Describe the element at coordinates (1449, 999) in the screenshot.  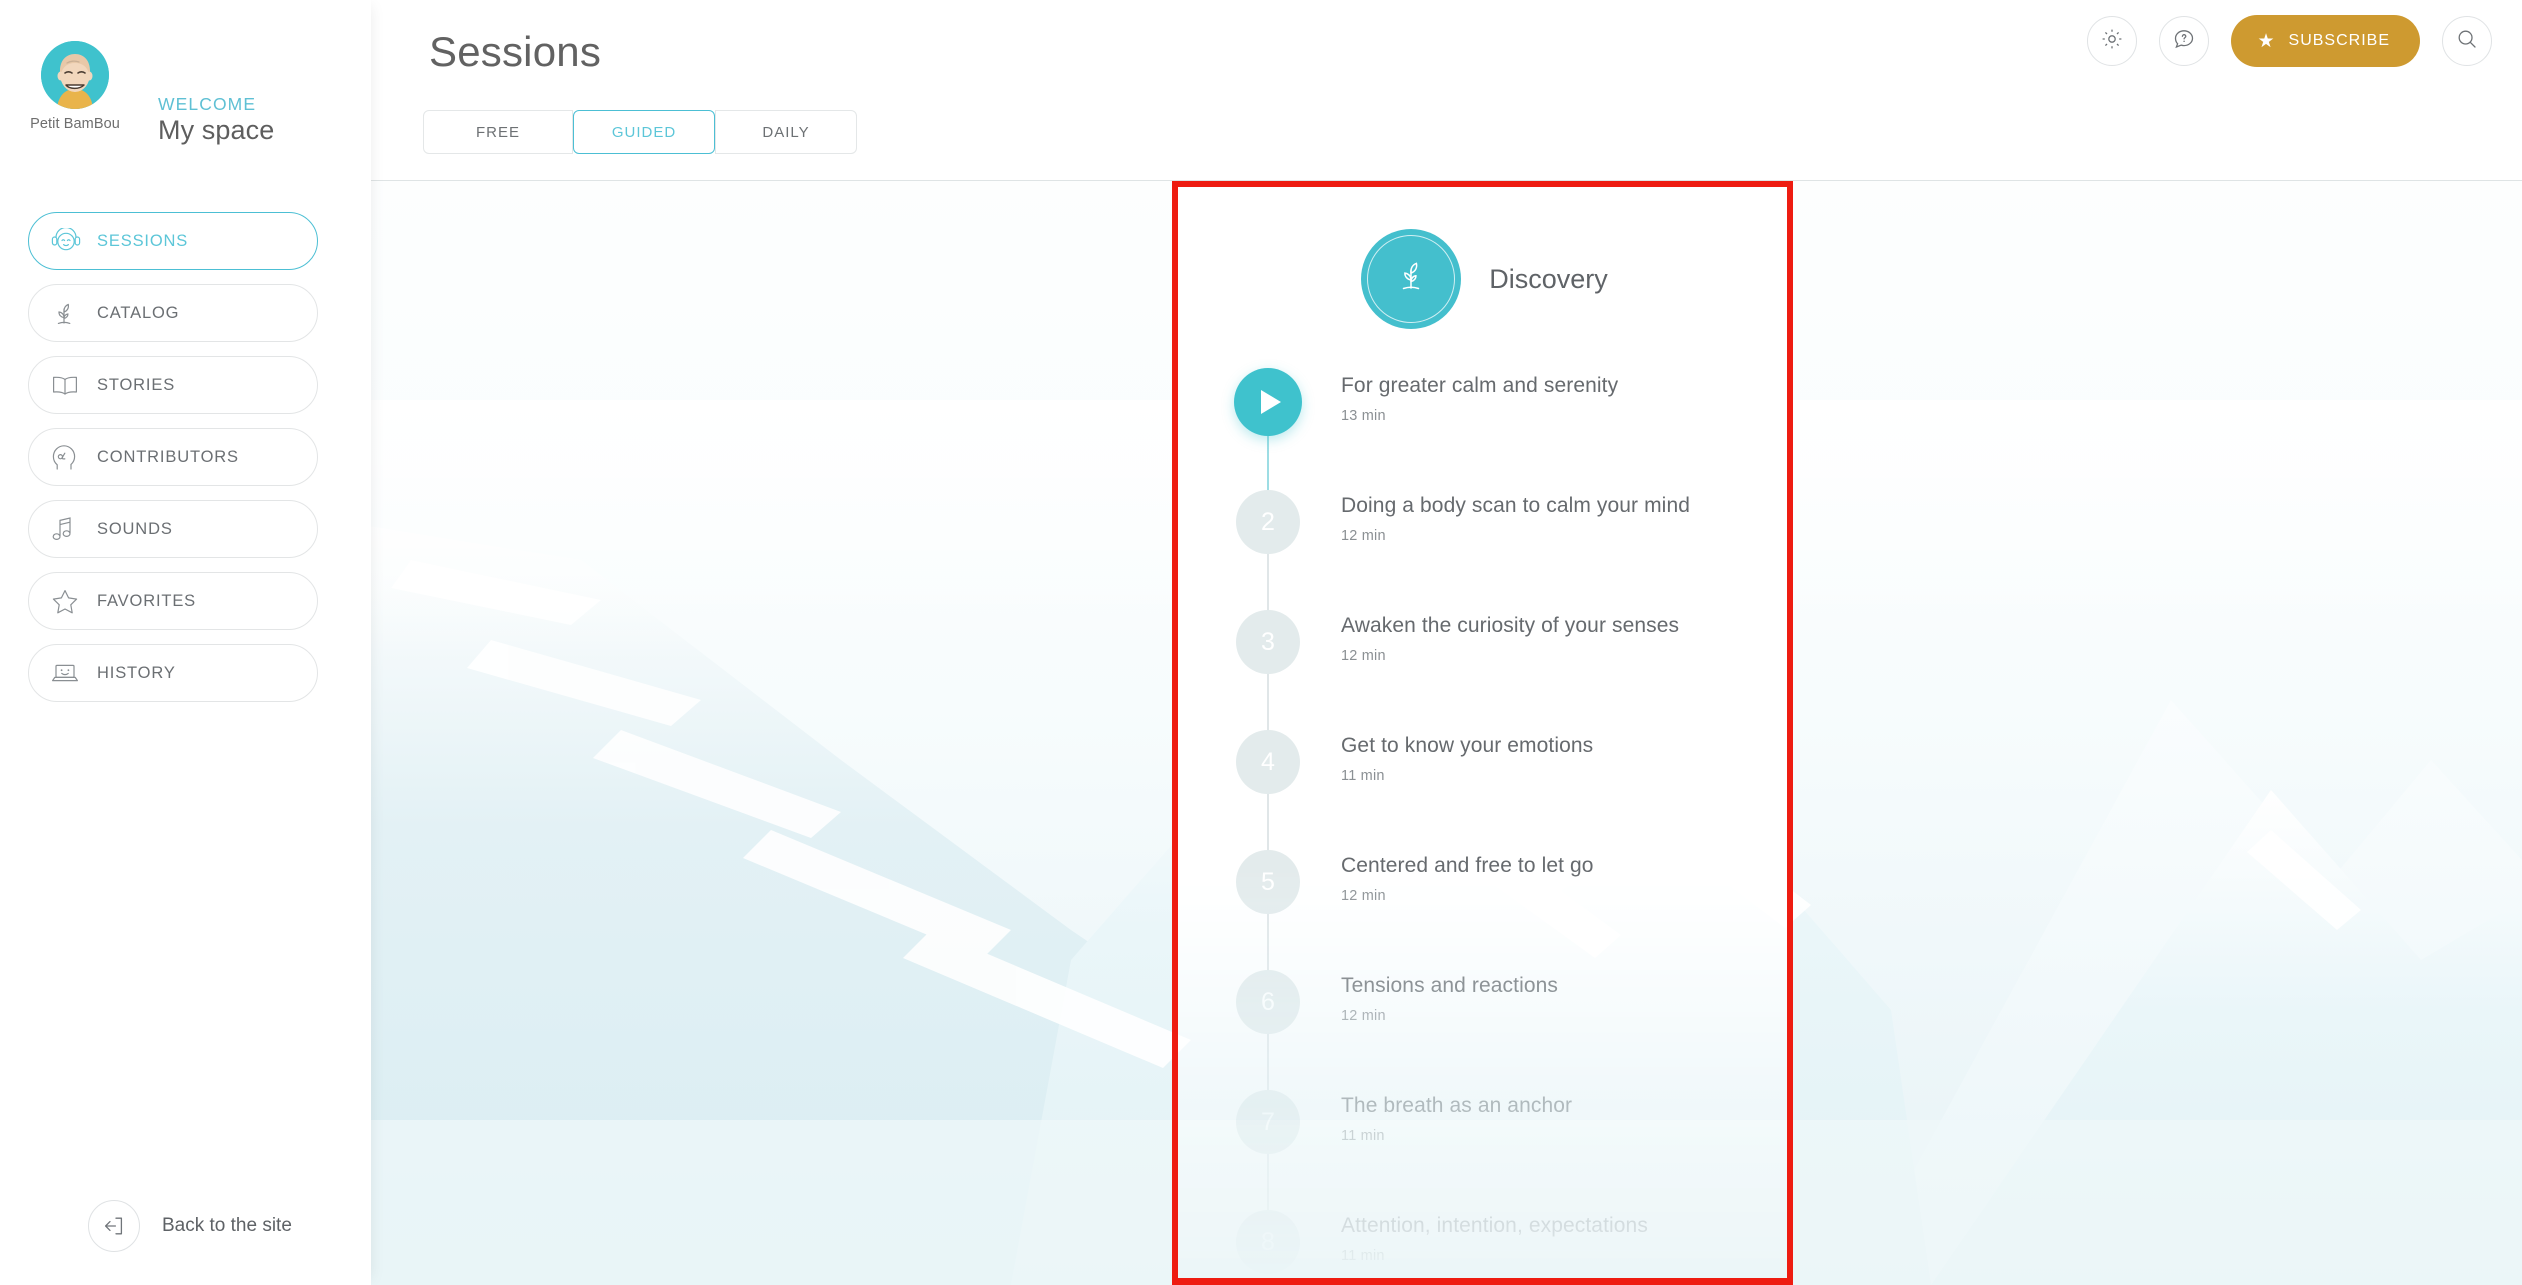
I see `session-text-6: Tensions and reactions 12 min` at that location.